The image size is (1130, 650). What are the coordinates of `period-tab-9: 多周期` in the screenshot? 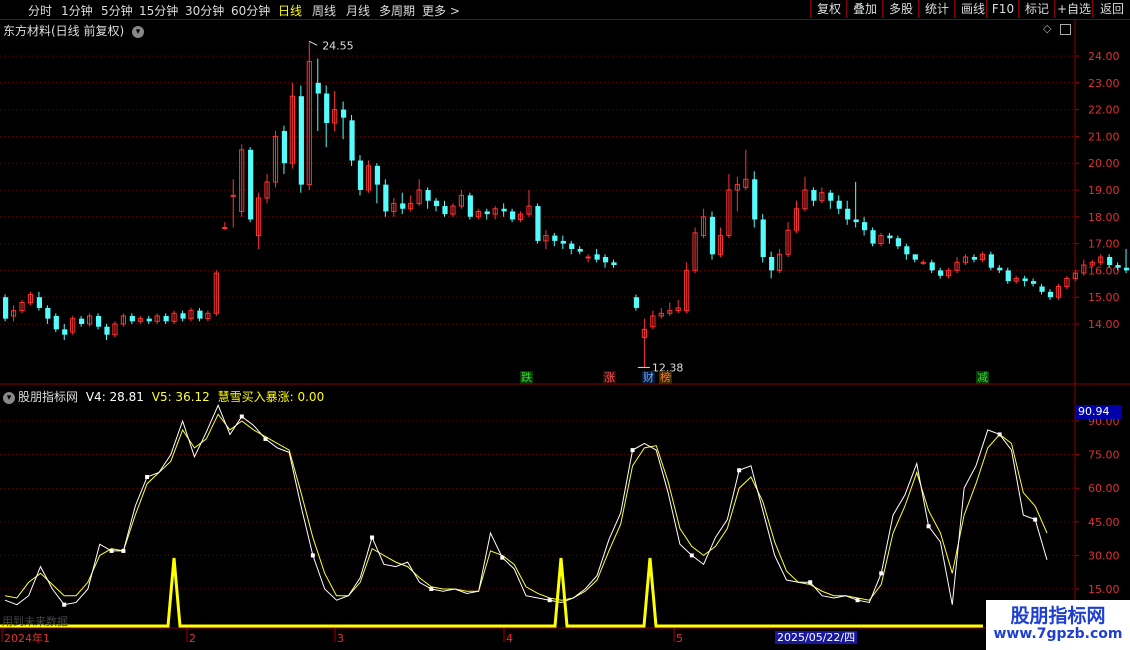 It's located at (397, 10).